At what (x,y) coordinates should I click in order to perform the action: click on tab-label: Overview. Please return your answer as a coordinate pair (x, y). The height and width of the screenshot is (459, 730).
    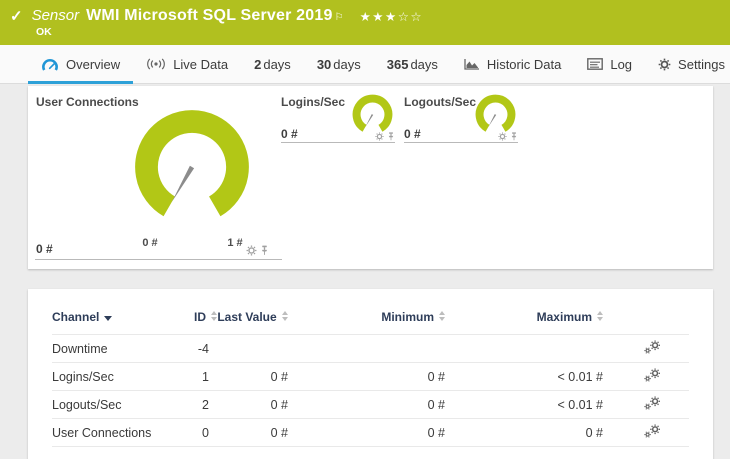
    Looking at the image, I should click on (93, 64).